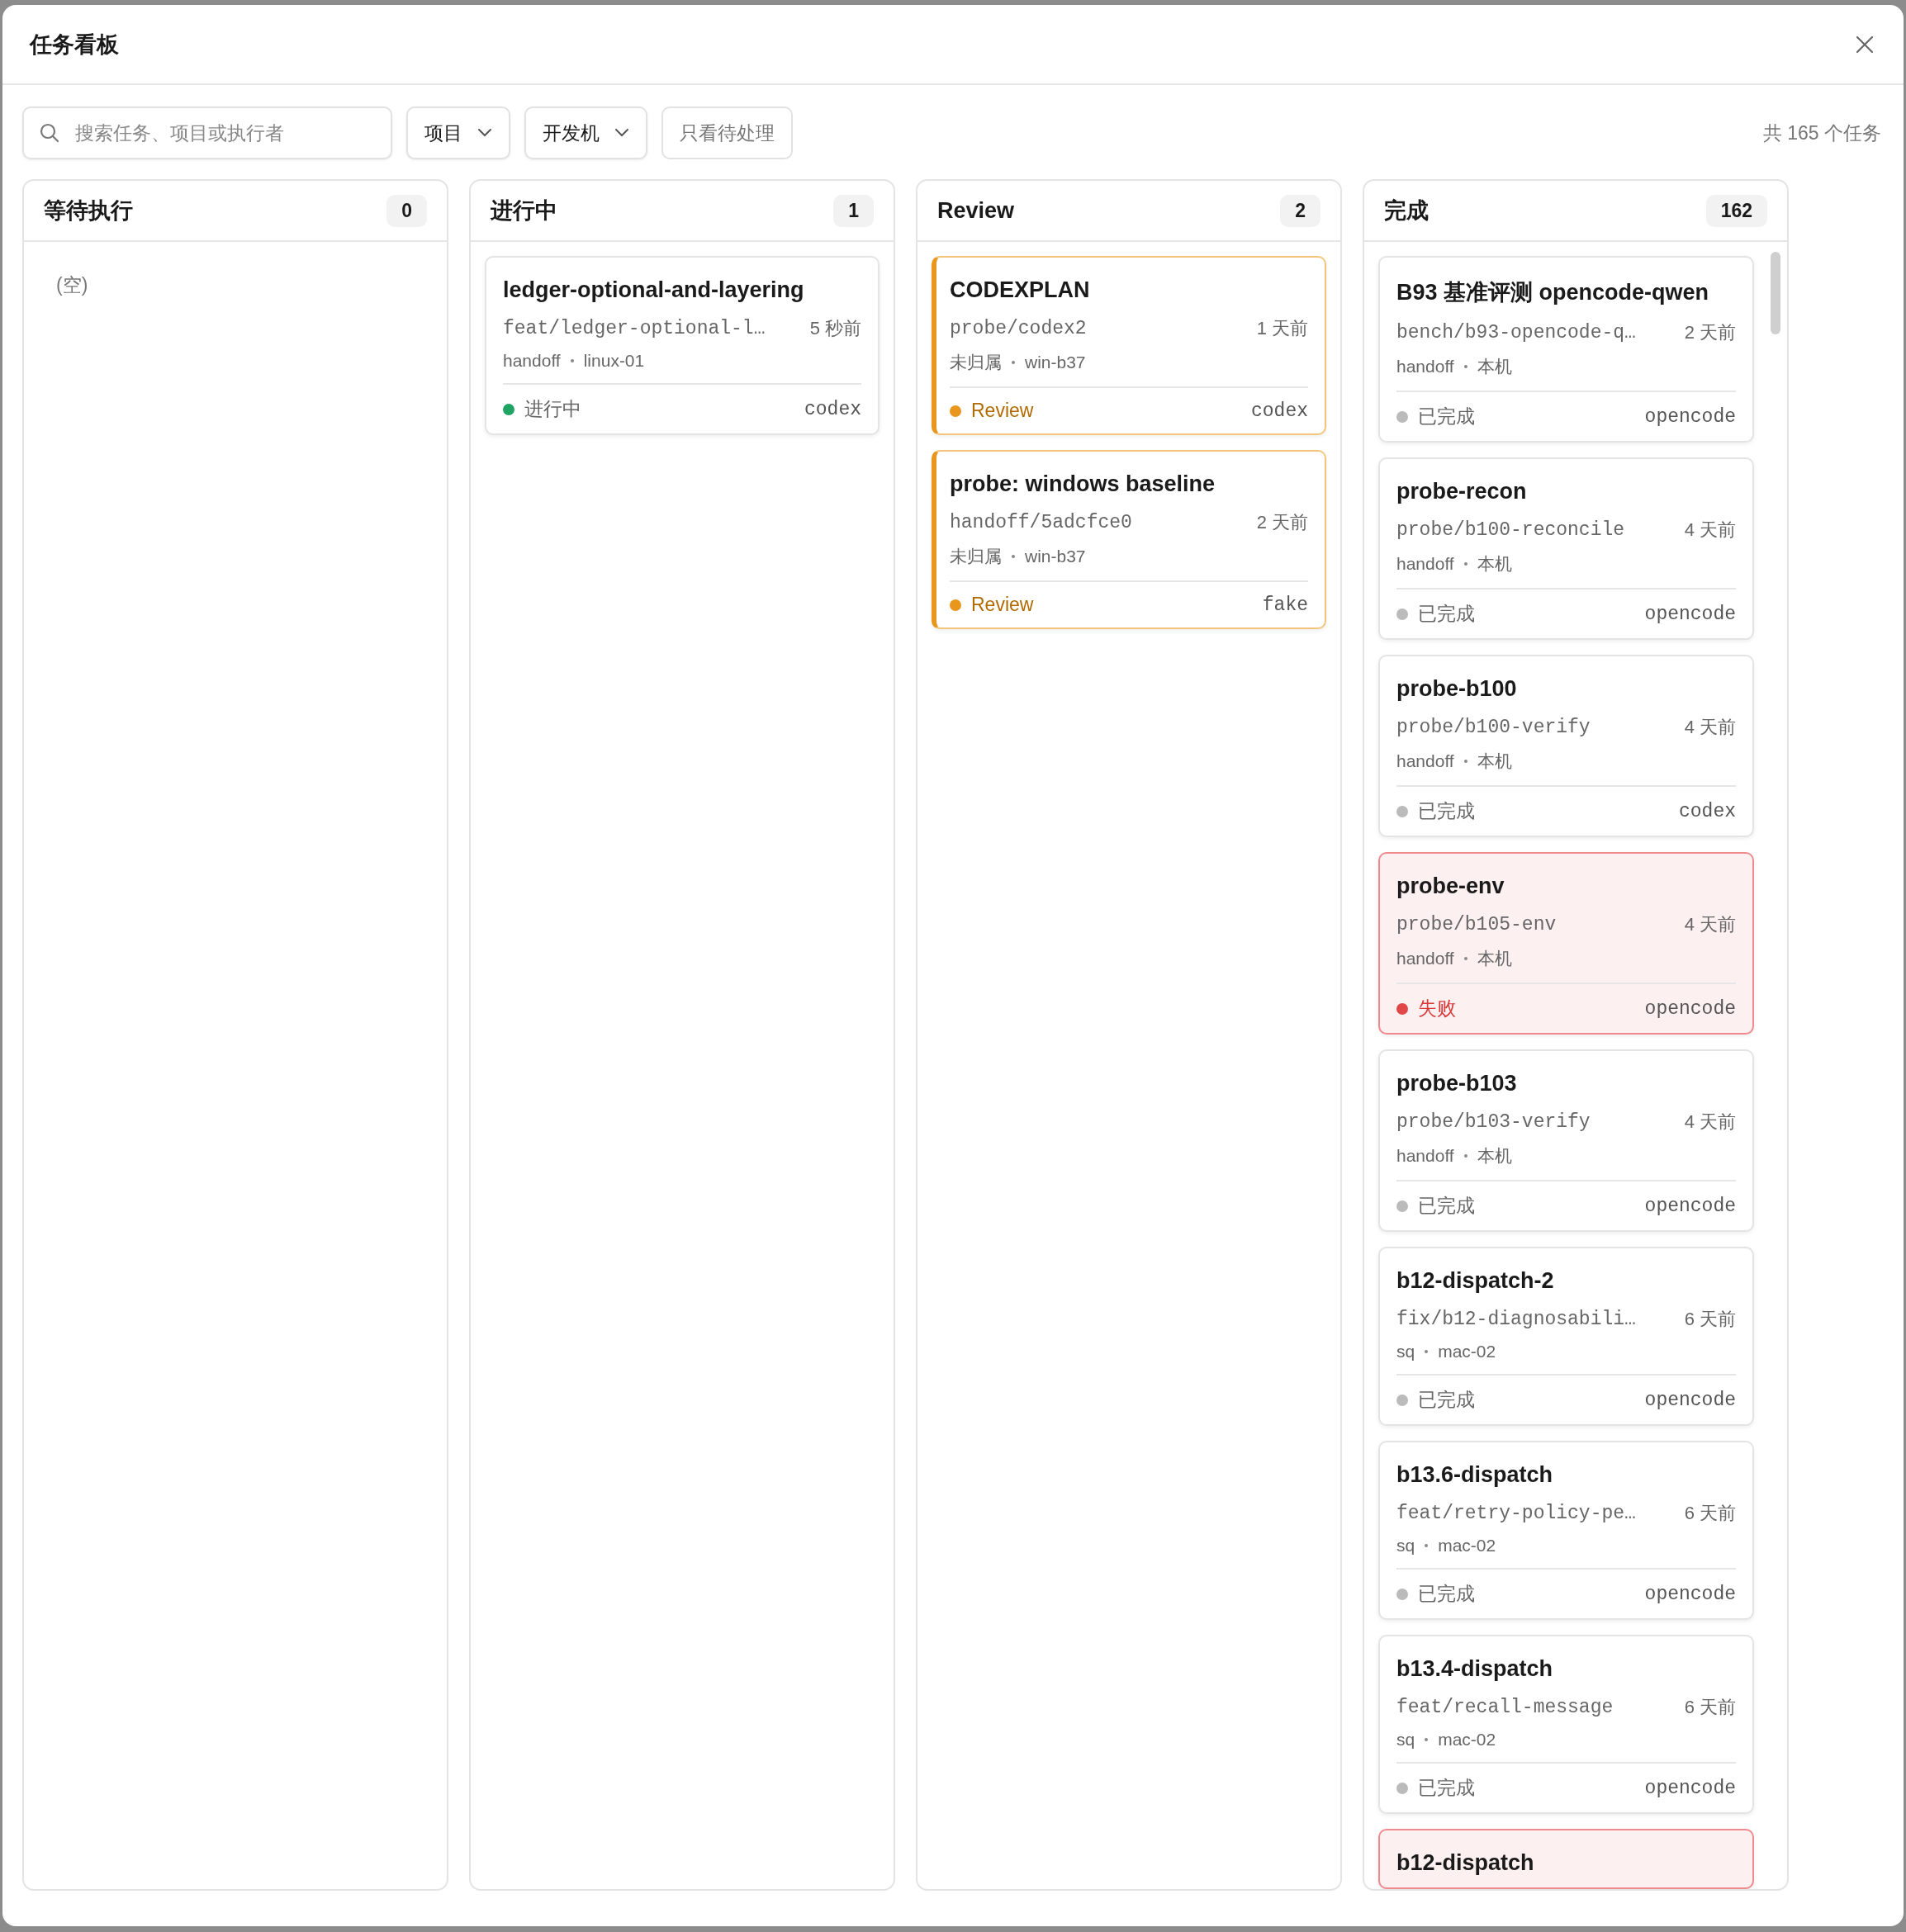 The height and width of the screenshot is (1932, 1906). What do you see at coordinates (1129, 539) in the screenshot?
I see `task-card: probe: windows baseline handoff/5adcfce0 2 天前 未归属 win-b37 Review fake` at bounding box center [1129, 539].